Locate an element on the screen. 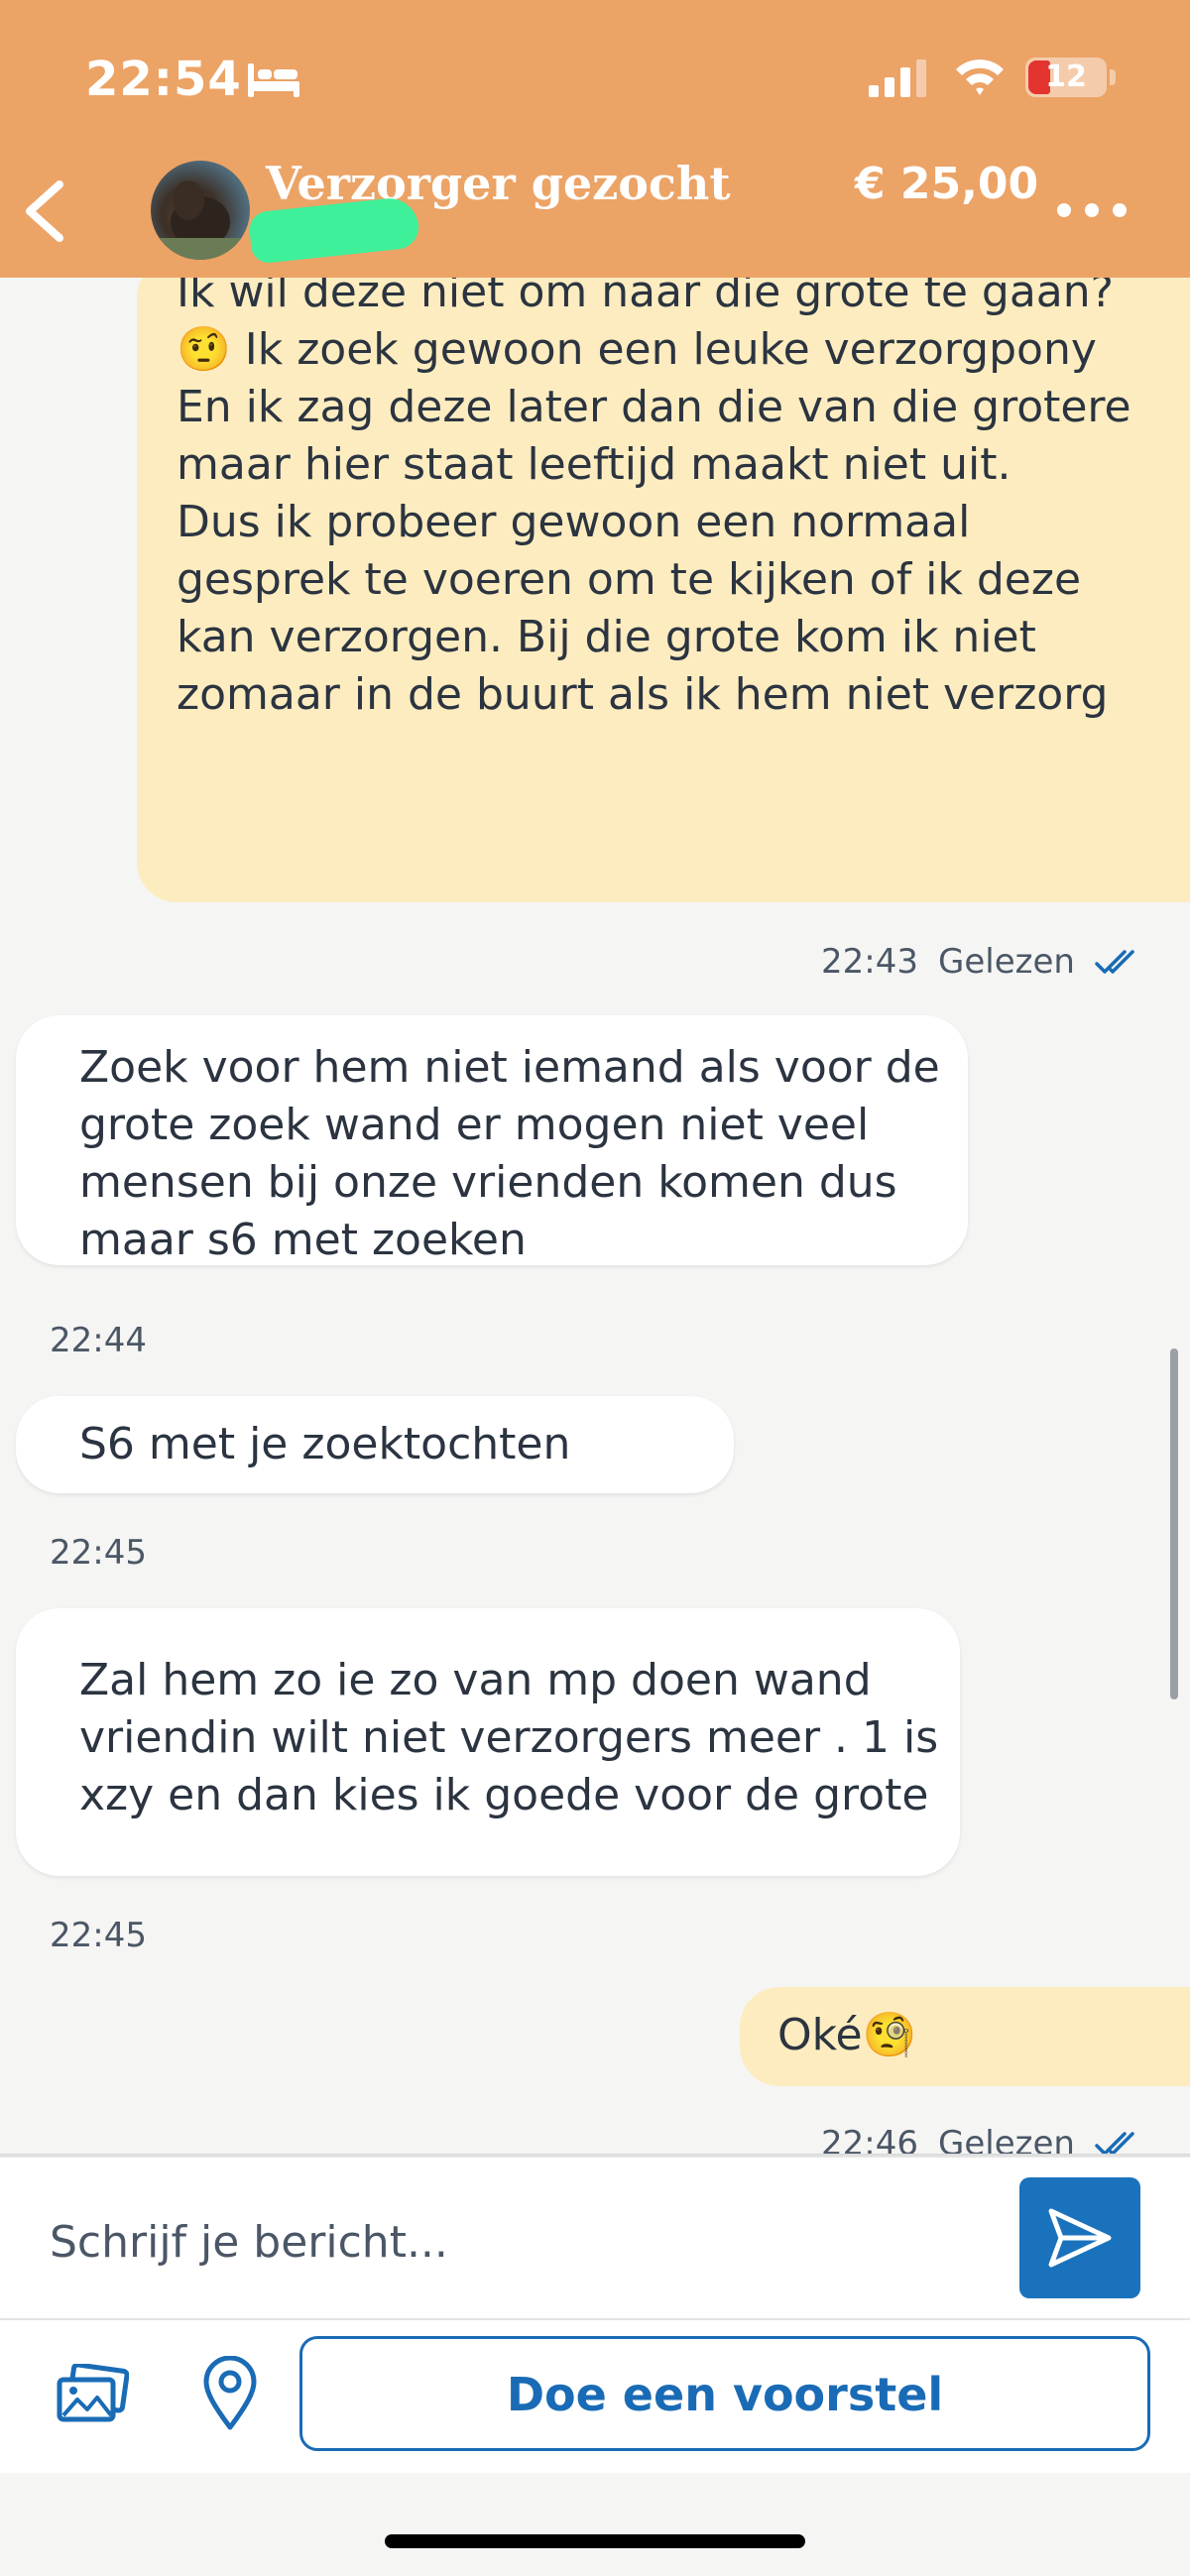 This screenshot has height=2576, width=1190. message-time: 22:46 is located at coordinates (869, 2140).